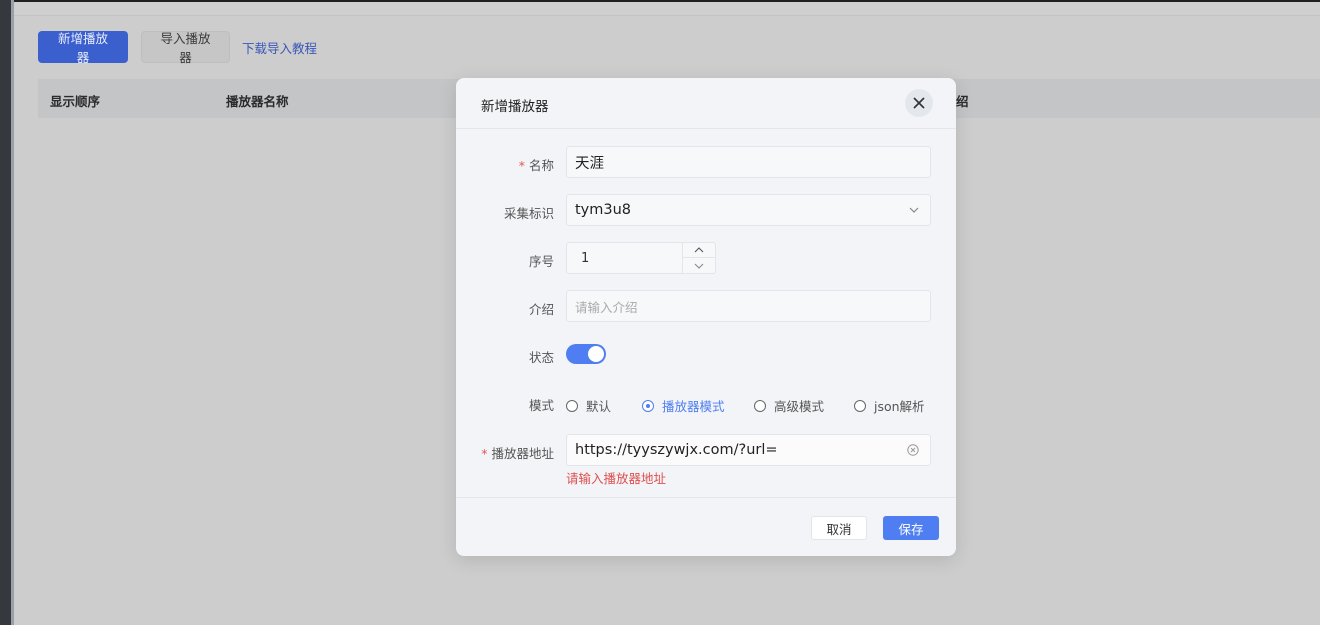  I want to click on clear-icon, so click(913, 450).